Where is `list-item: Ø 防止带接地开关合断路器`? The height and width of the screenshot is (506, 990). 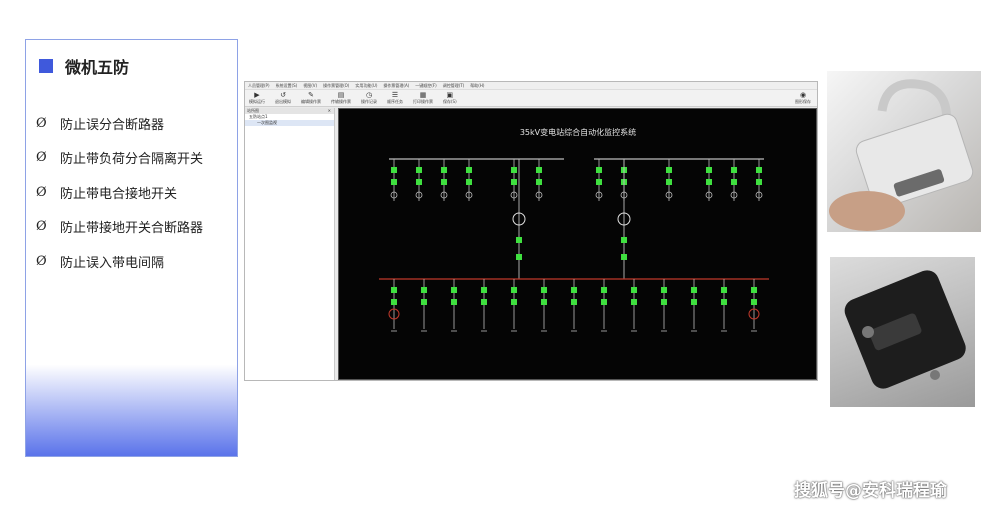
list-item: Ø 防止带接地开关合断路器 is located at coordinates (119, 227).